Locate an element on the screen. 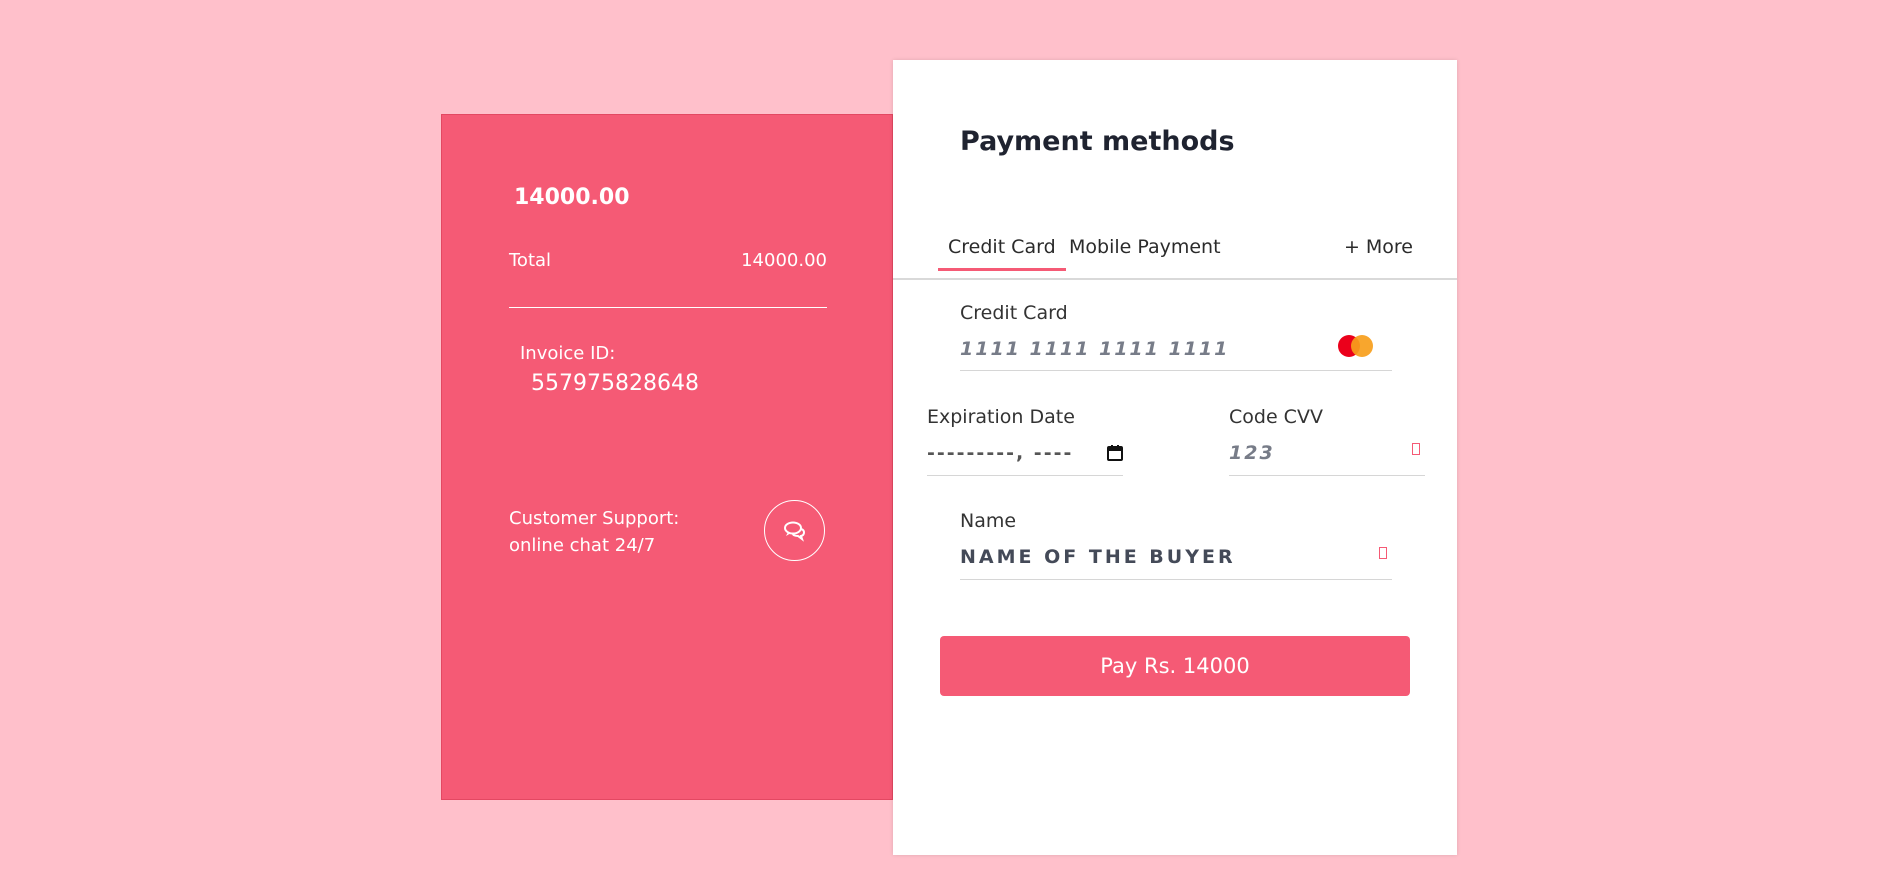 The image size is (1890, 884). total-row: Total 14000.00 is located at coordinates (668, 260).